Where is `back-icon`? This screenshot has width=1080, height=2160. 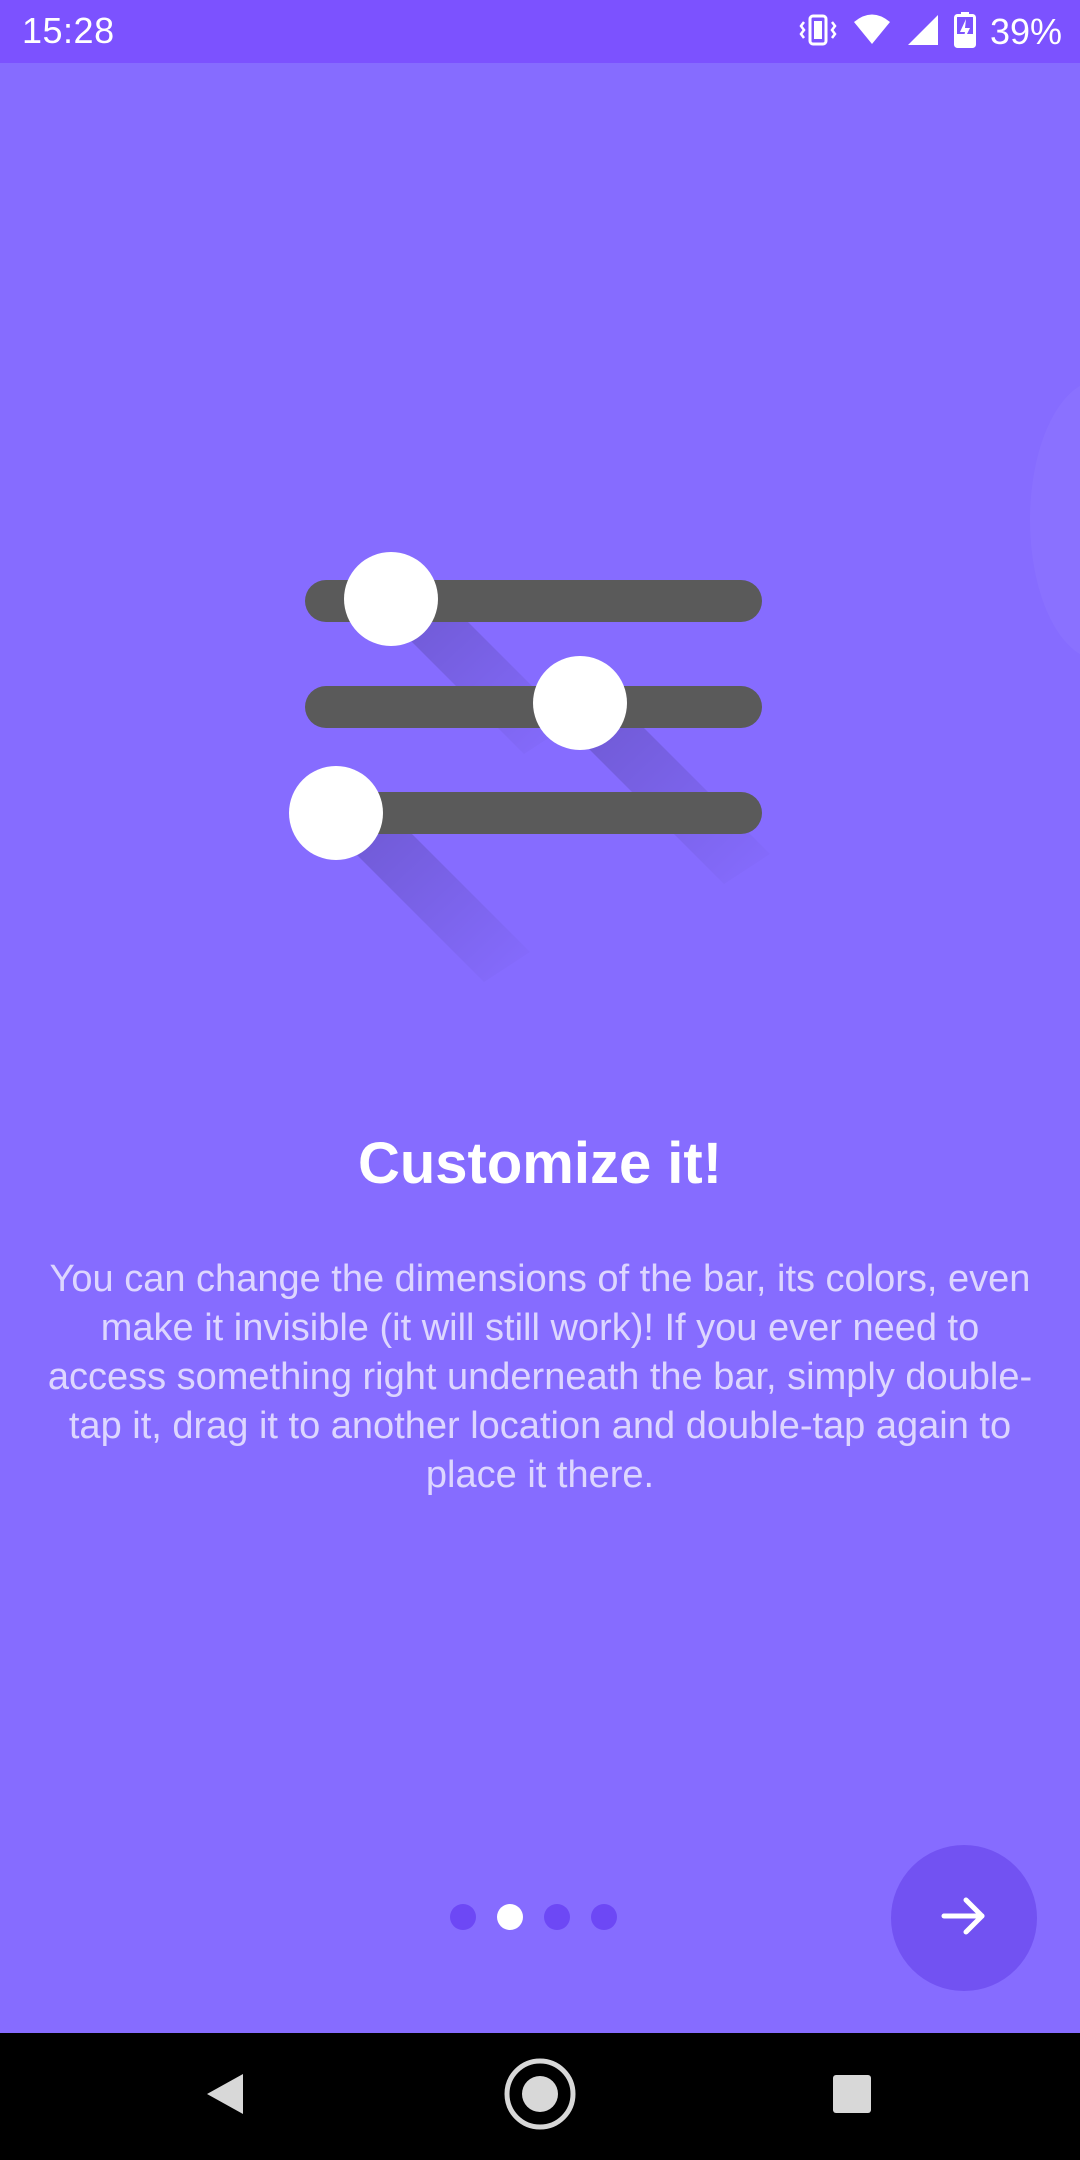
back-icon is located at coordinates (225, 2096).